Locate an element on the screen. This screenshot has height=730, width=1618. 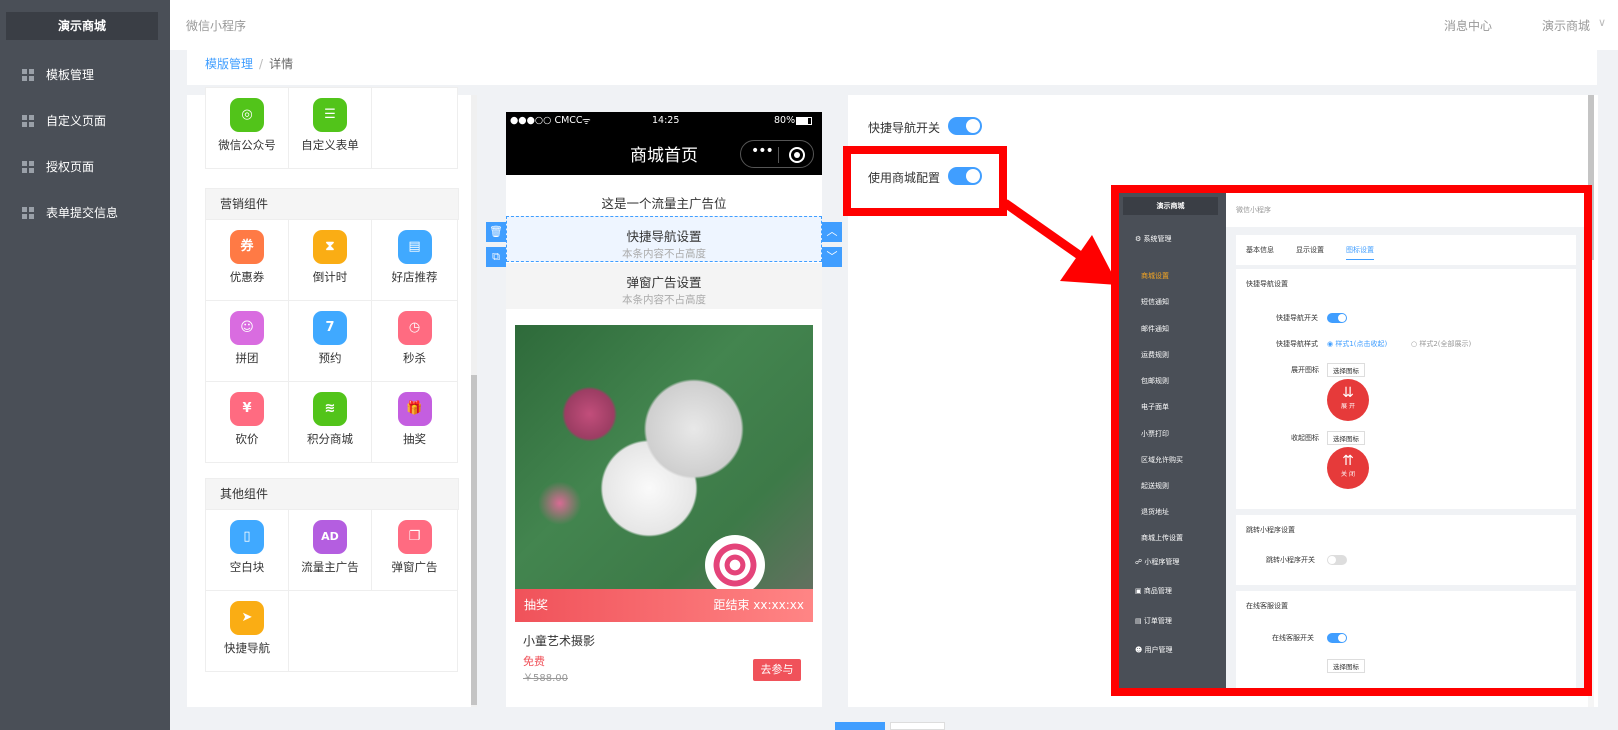
inset-menu-orders: ▤ 订单管理 is located at coordinates (1172, 621).